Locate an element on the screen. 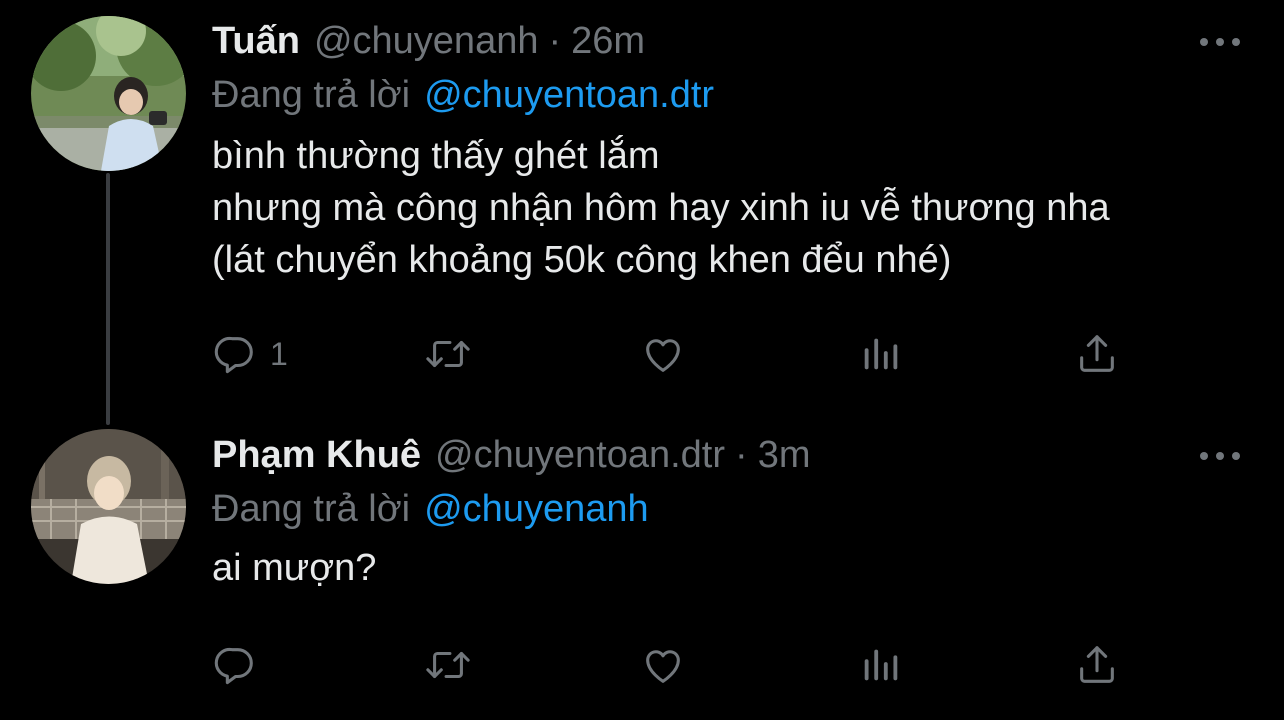  display-name: Phạm Khuê is located at coordinates (316, 455).